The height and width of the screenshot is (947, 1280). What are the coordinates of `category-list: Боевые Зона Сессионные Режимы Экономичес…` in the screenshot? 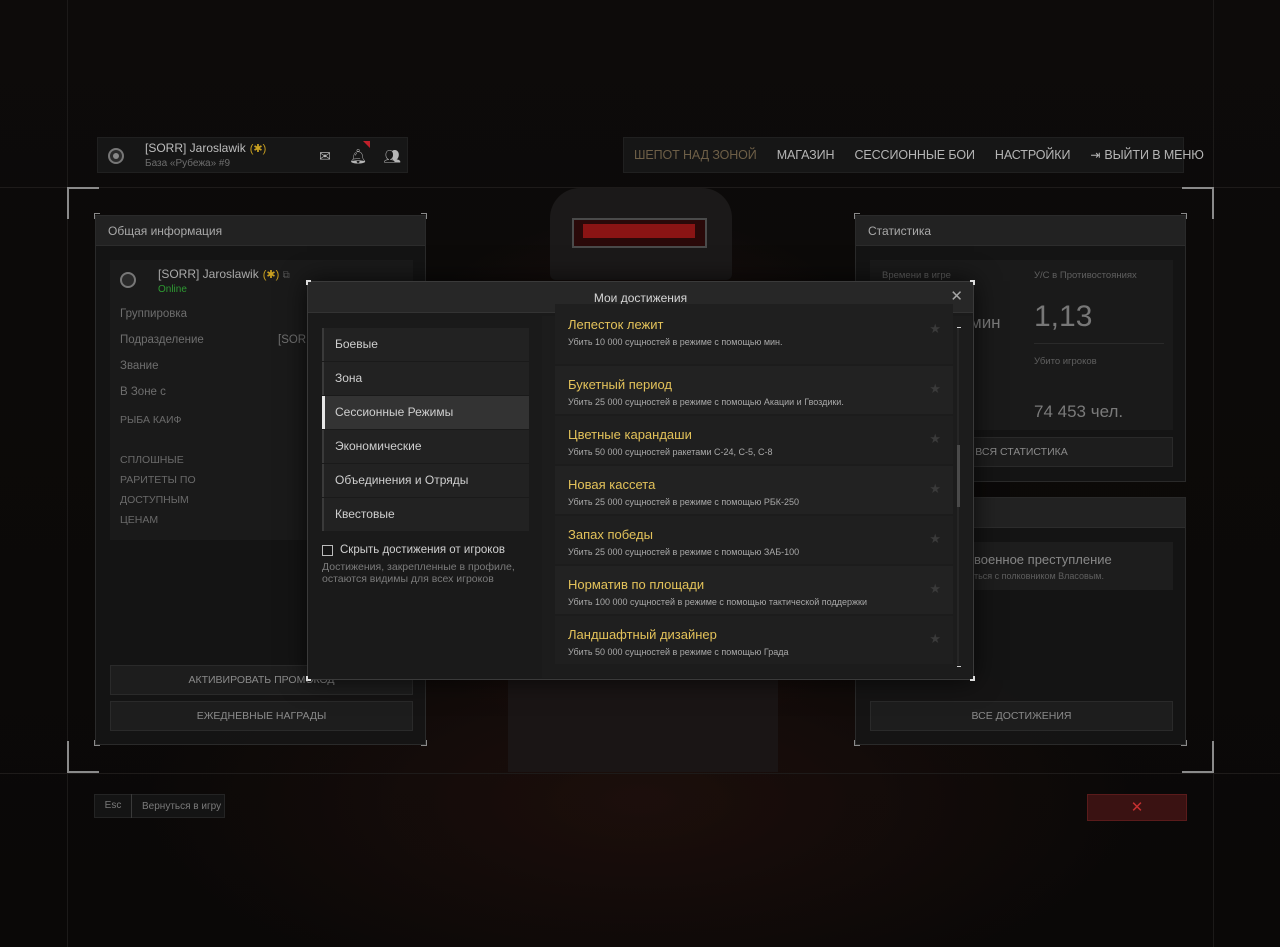 It's located at (425, 430).